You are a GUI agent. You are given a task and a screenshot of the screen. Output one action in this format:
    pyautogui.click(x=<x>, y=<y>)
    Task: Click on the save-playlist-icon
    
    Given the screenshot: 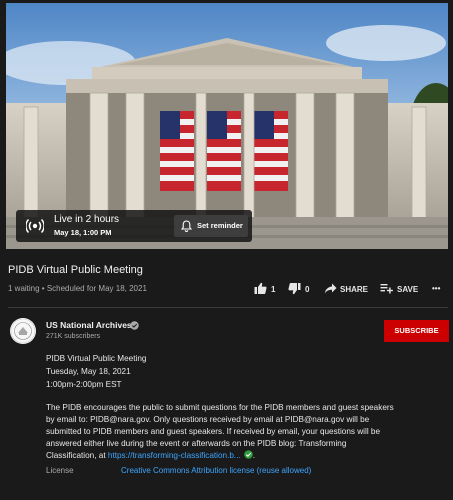 What is the action you would take?
    pyautogui.click(x=386, y=289)
    